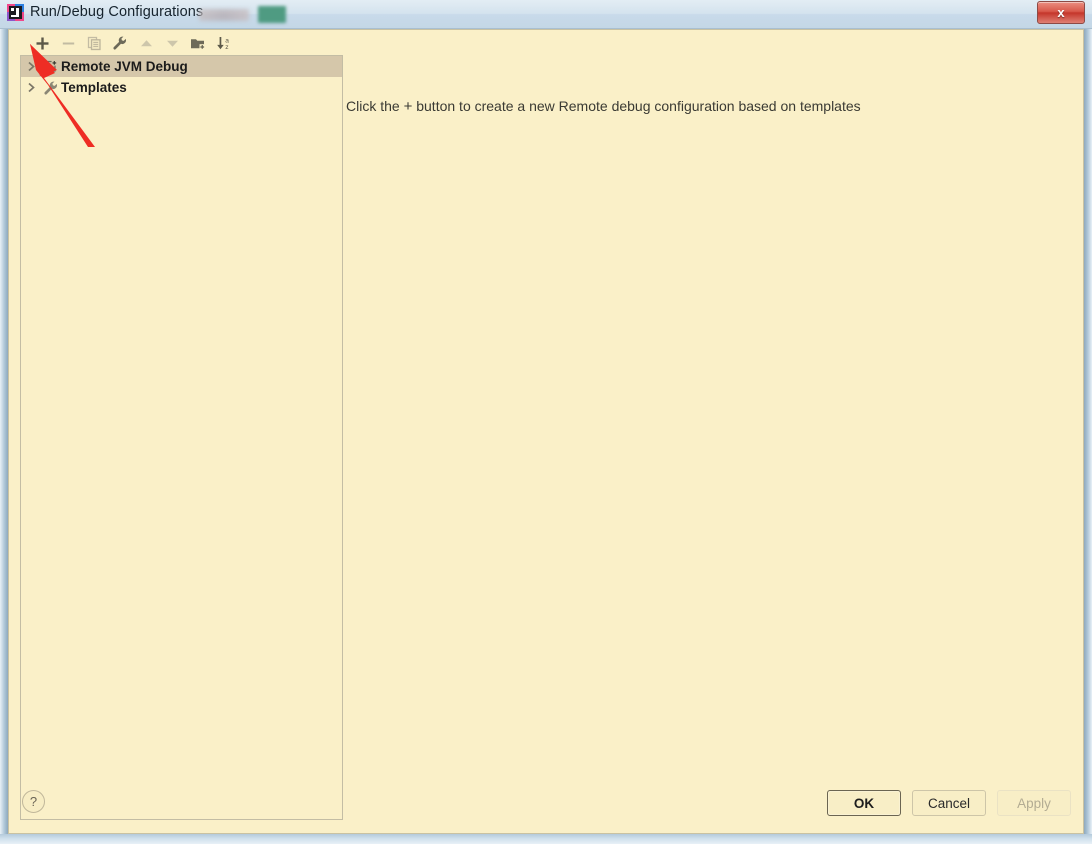  Describe the element at coordinates (124, 66) in the screenshot. I see `tree-item-label: Remote JVM Debug` at that location.